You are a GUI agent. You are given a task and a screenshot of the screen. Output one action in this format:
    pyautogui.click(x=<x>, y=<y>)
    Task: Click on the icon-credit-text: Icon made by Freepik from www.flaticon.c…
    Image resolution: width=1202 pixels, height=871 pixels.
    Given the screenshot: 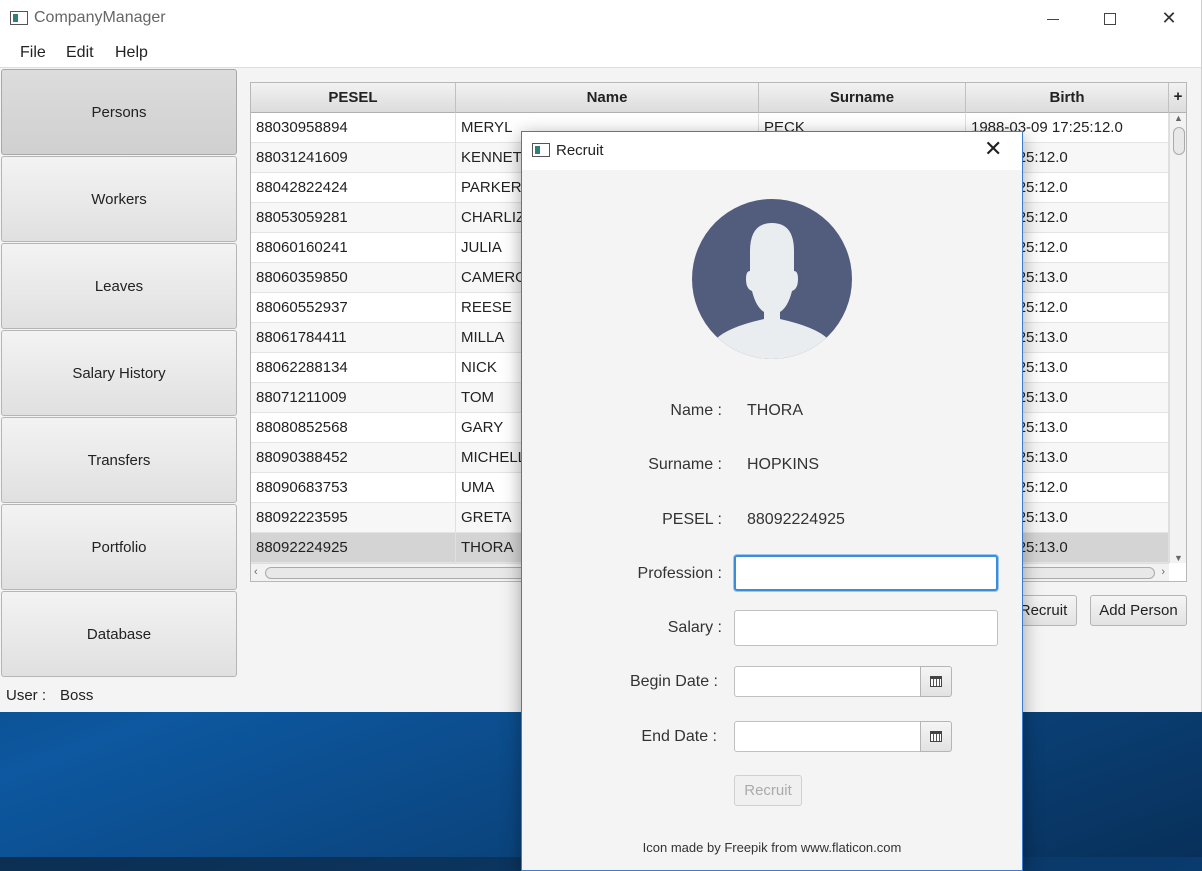 What is the action you would take?
    pyautogui.click(x=772, y=847)
    